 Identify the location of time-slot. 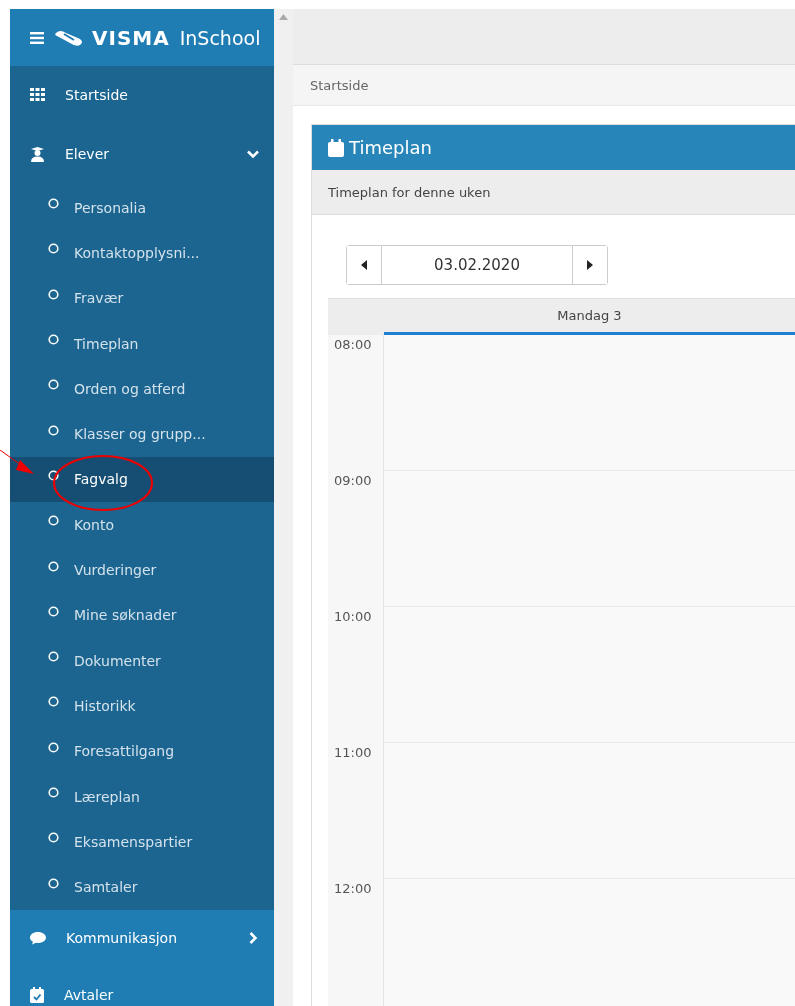
(589, 403).